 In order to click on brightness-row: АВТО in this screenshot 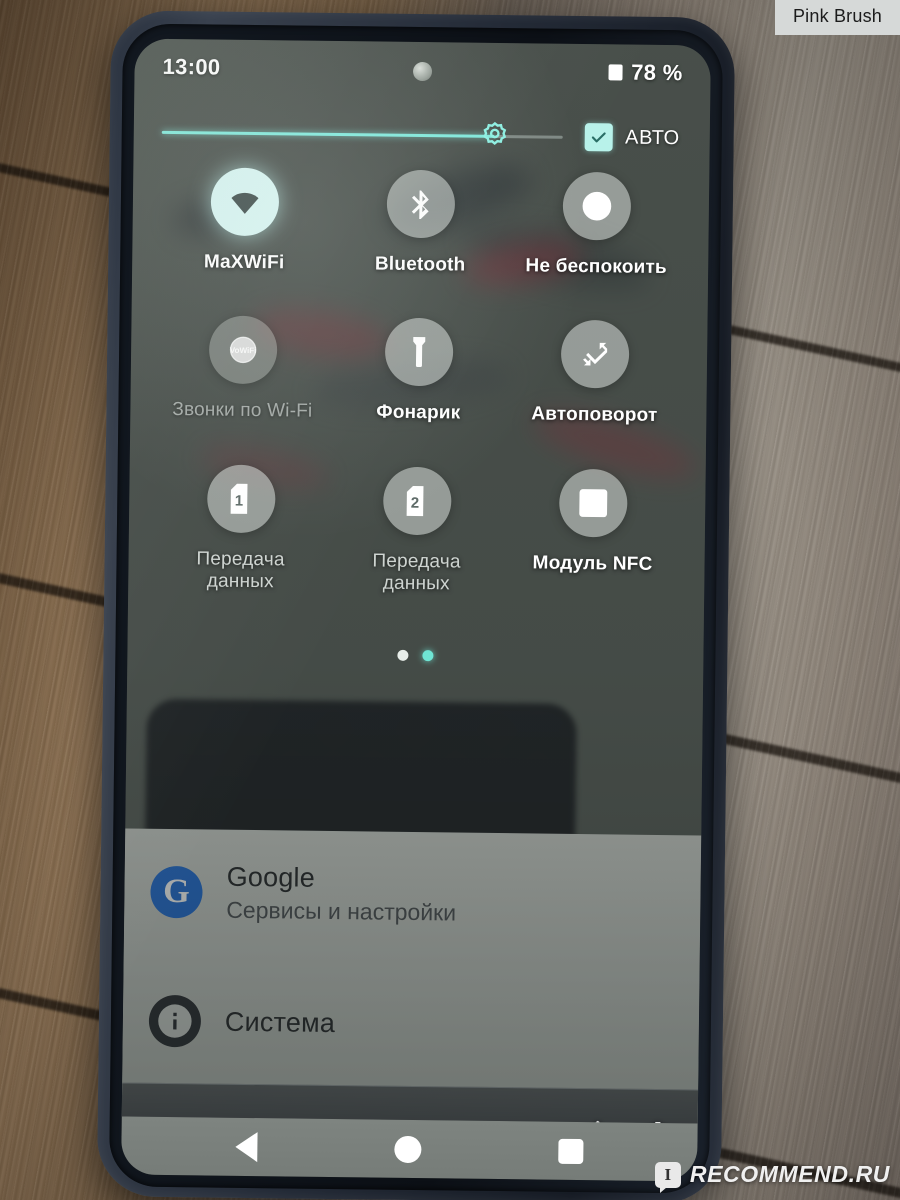, I will do `click(422, 127)`.